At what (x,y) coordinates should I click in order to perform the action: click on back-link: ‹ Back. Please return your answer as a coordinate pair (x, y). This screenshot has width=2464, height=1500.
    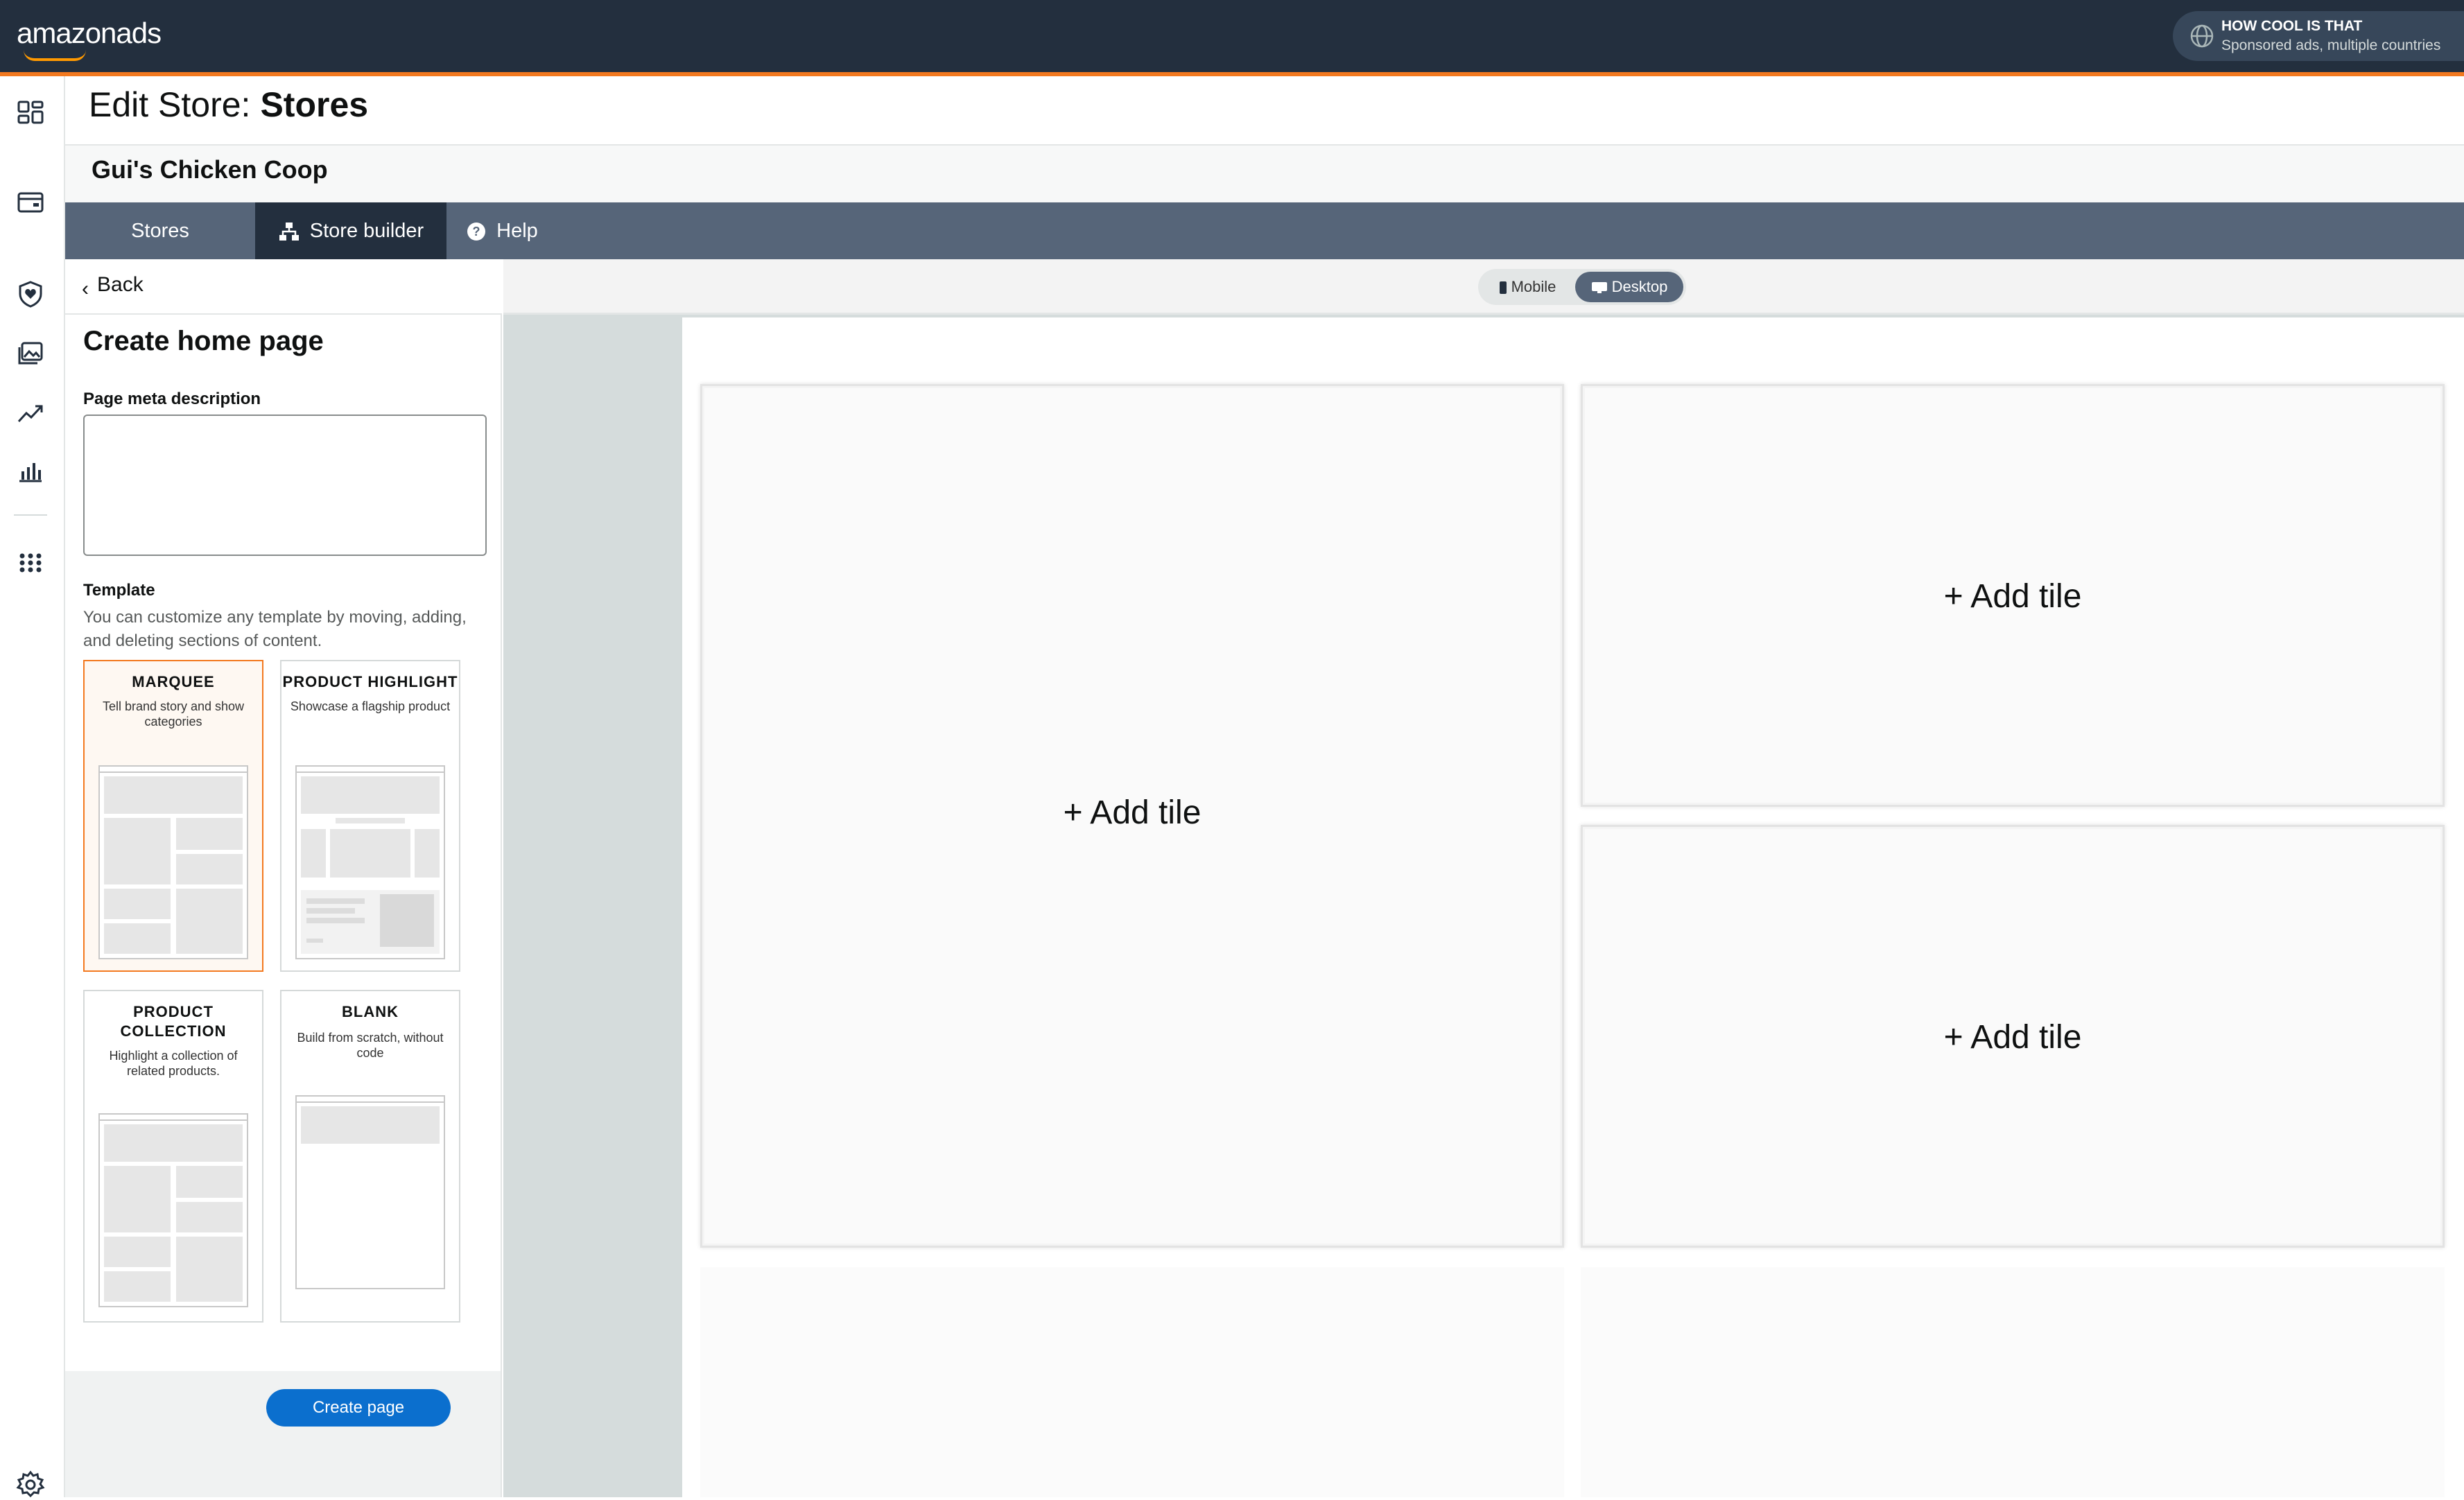
    Looking at the image, I should click on (283, 287).